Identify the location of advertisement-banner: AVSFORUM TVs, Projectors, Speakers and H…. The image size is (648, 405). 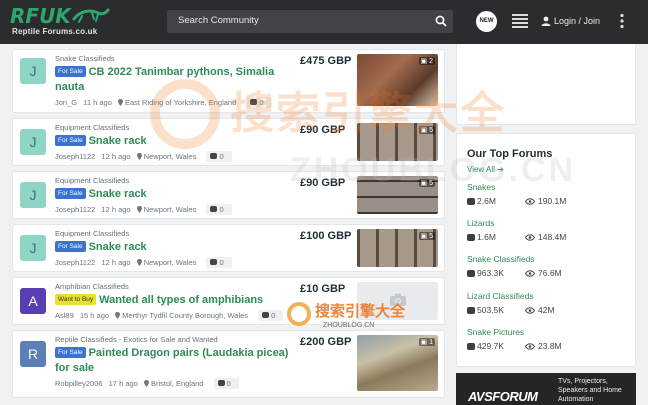
(546, 389).